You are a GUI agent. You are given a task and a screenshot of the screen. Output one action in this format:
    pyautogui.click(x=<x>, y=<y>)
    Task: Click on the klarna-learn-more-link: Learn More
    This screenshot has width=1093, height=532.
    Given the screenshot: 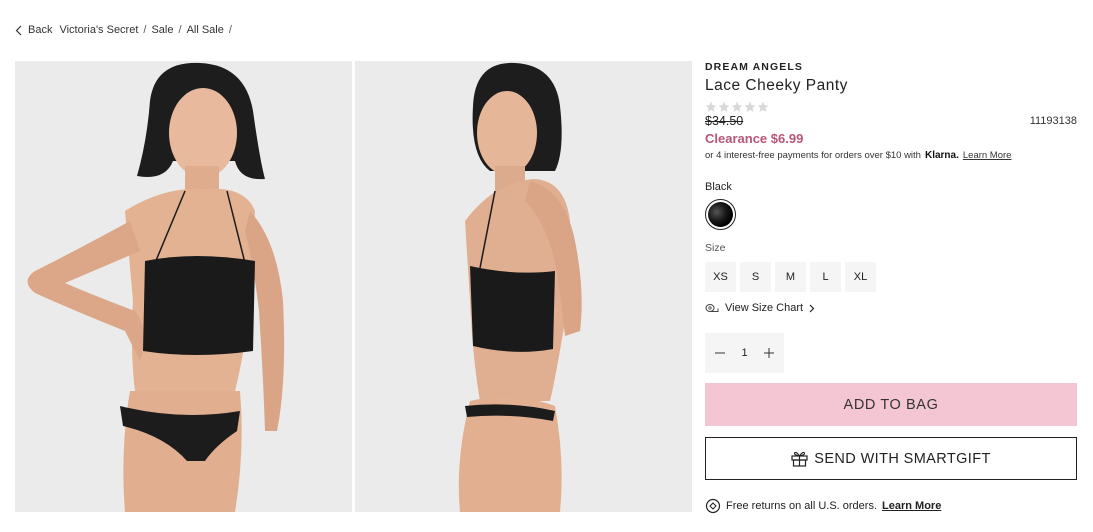 What is the action you would take?
    pyautogui.click(x=987, y=155)
    